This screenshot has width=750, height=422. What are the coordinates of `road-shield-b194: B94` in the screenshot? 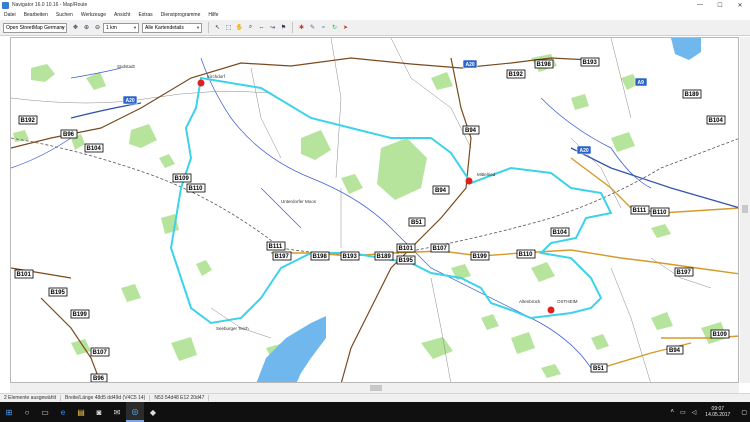 It's located at (675, 350).